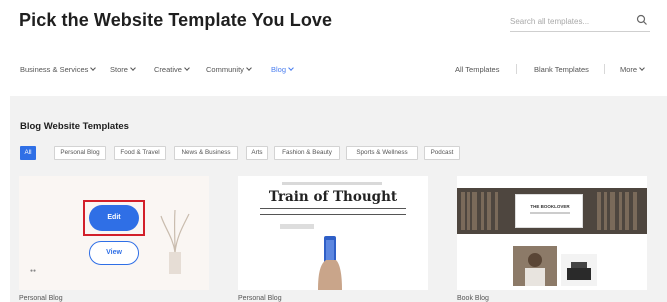  Describe the element at coordinates (172, 69) in the screenshot. I see `nav-creative: Creative` at that location.